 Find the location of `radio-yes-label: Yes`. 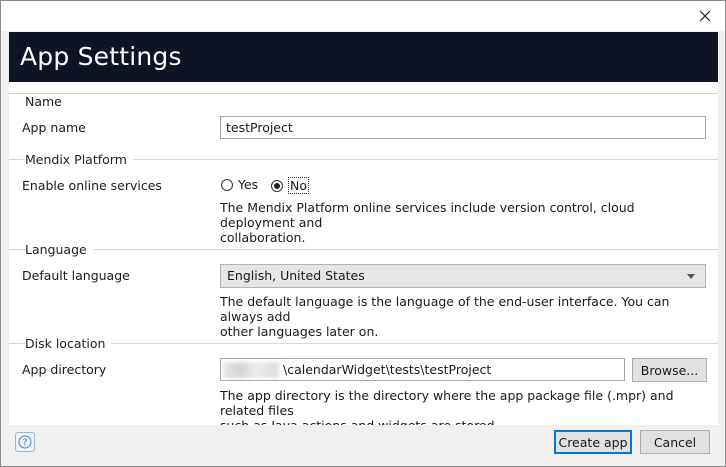

radio-yes-label: Yes is located at coordinates (248, 184).